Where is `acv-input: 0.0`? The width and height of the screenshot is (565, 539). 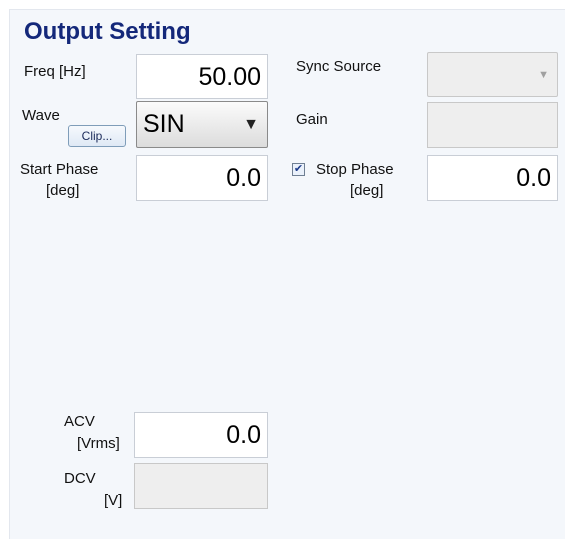
acv-input: 0.0 is located at coordinates (201, 435).